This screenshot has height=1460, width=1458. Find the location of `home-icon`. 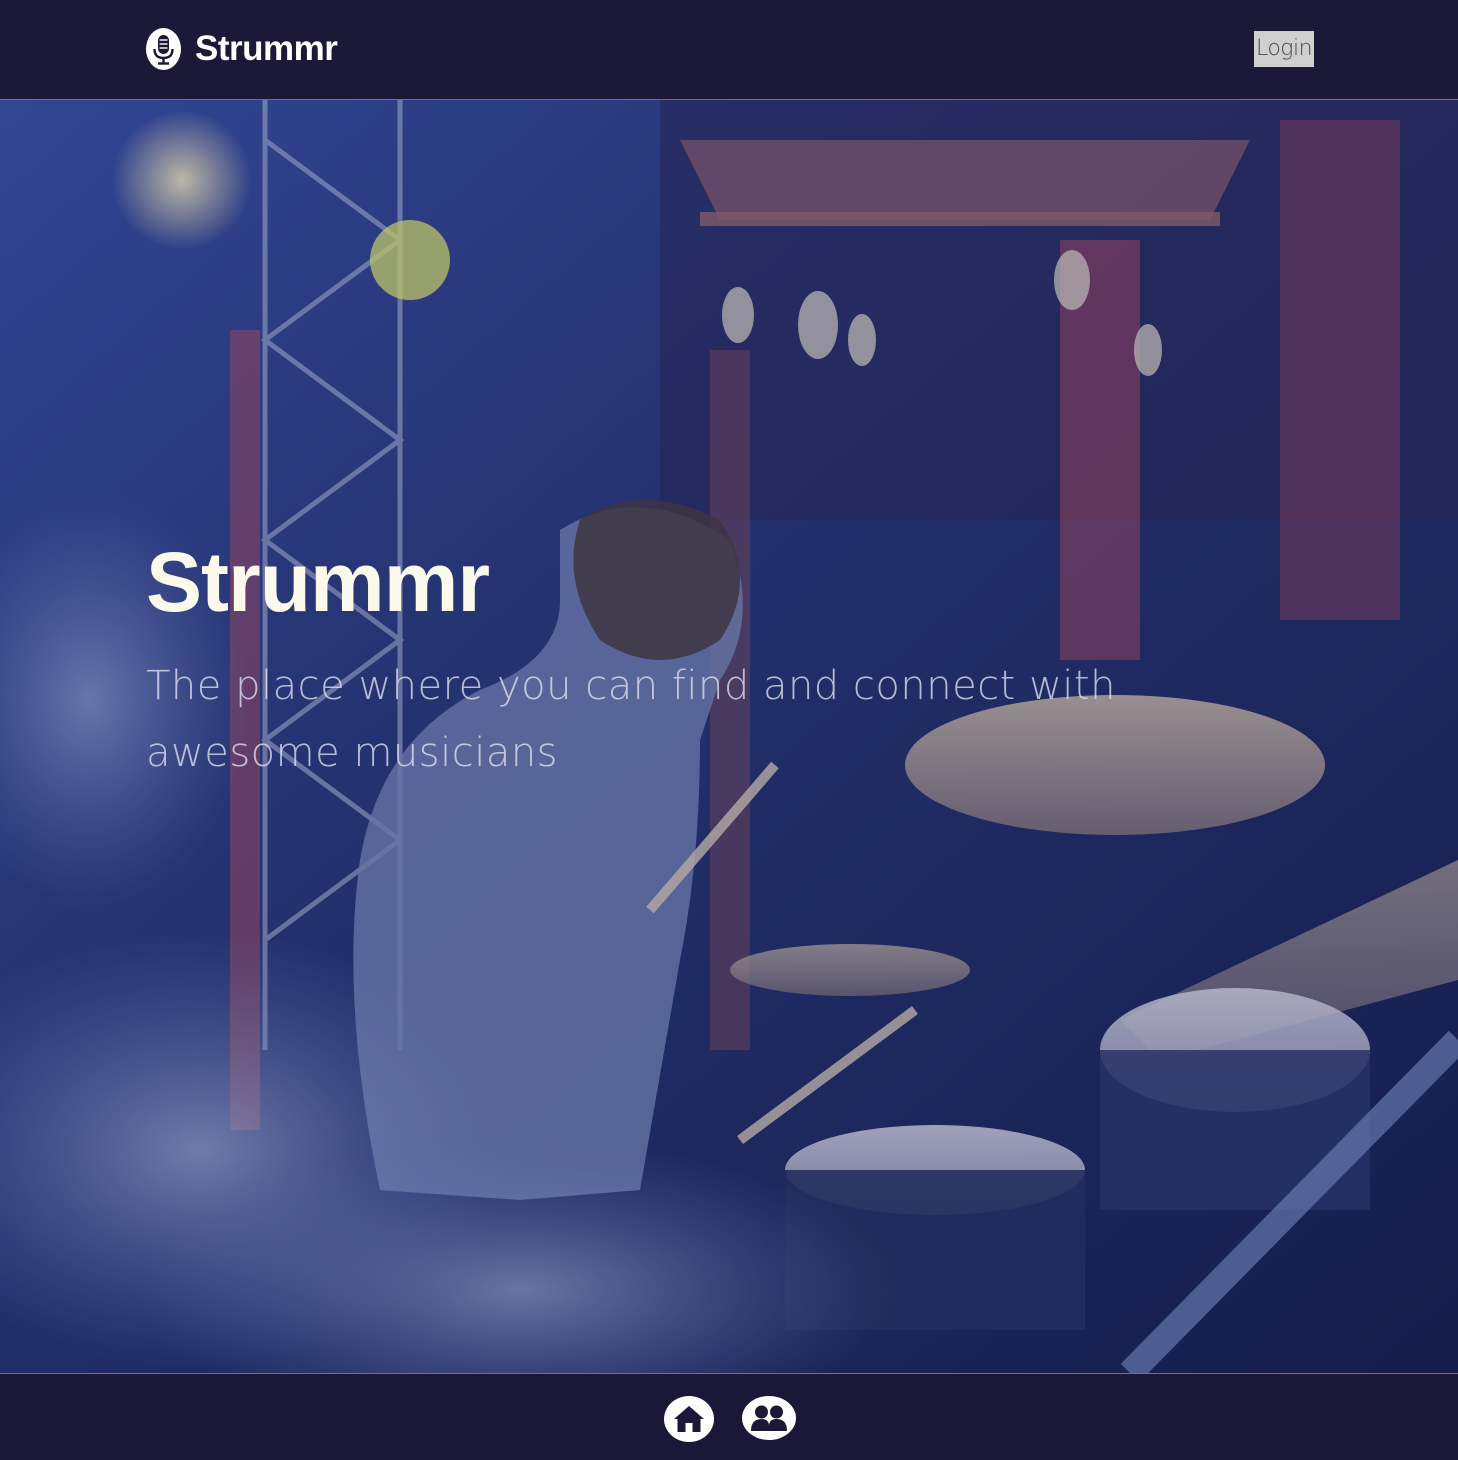

home-icon is located at coordinates (689, 1419).